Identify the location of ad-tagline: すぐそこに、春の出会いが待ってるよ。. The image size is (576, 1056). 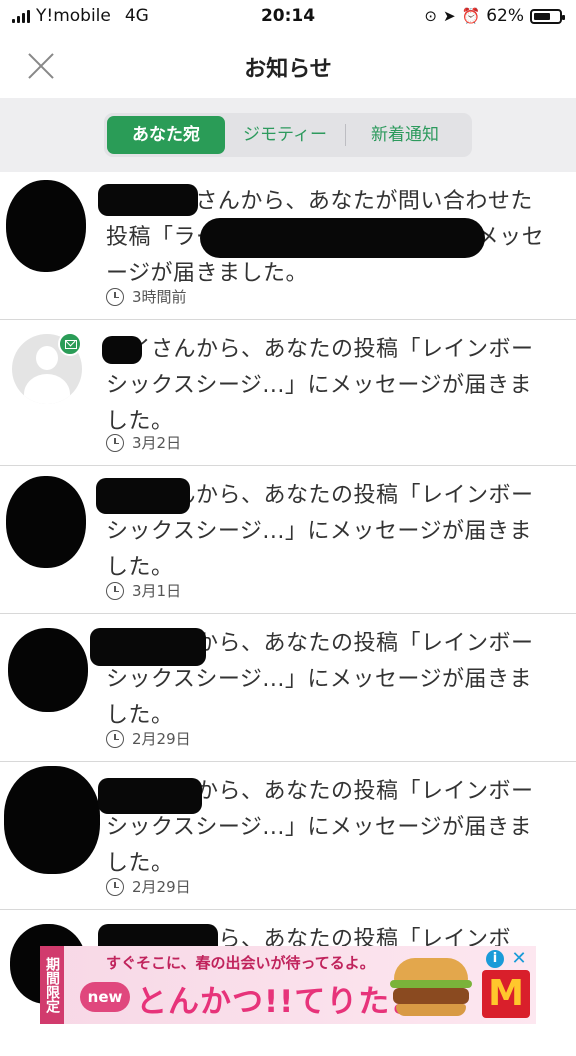
(240, 963).